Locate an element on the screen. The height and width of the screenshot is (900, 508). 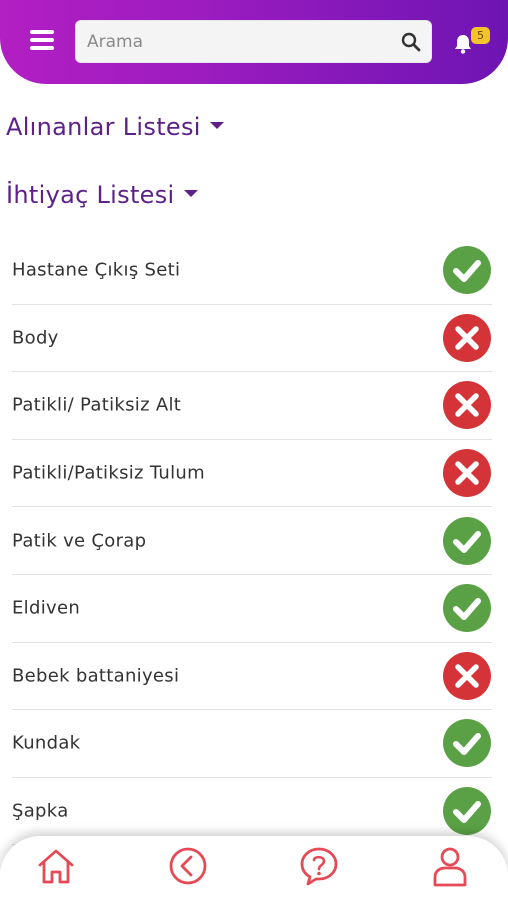
search-icon is located at coordinates (411, 42).